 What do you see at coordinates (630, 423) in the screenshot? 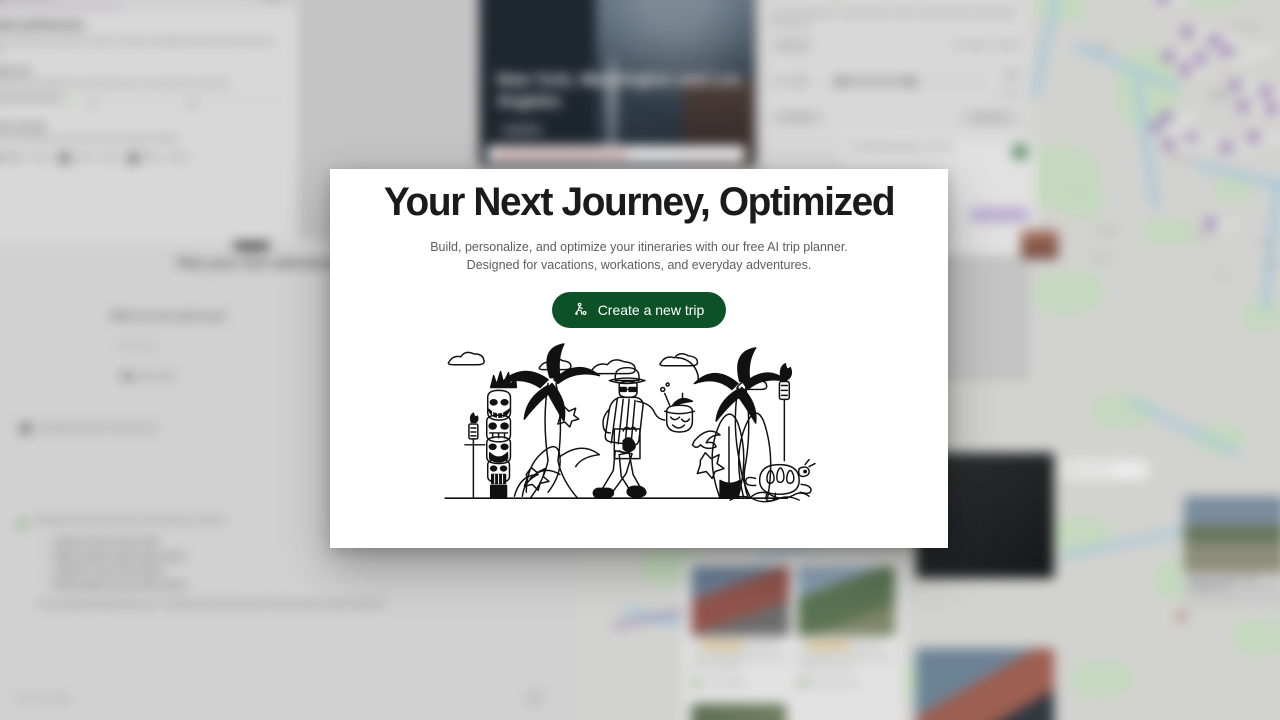
I see `tropical-beach-illustration` at bounding box center [630, 423].